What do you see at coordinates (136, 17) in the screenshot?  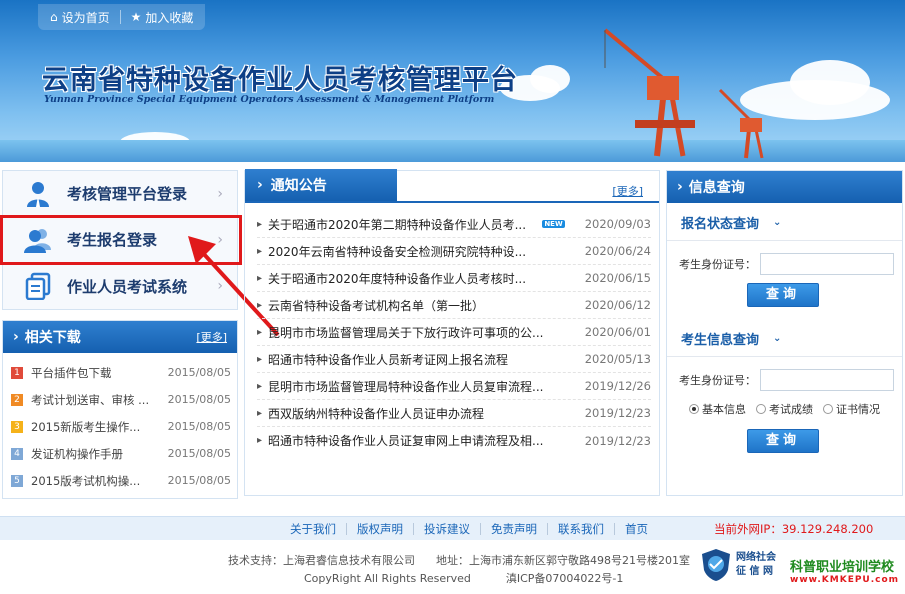 I see `star-icon: ★` at bounding box center [136, 17].